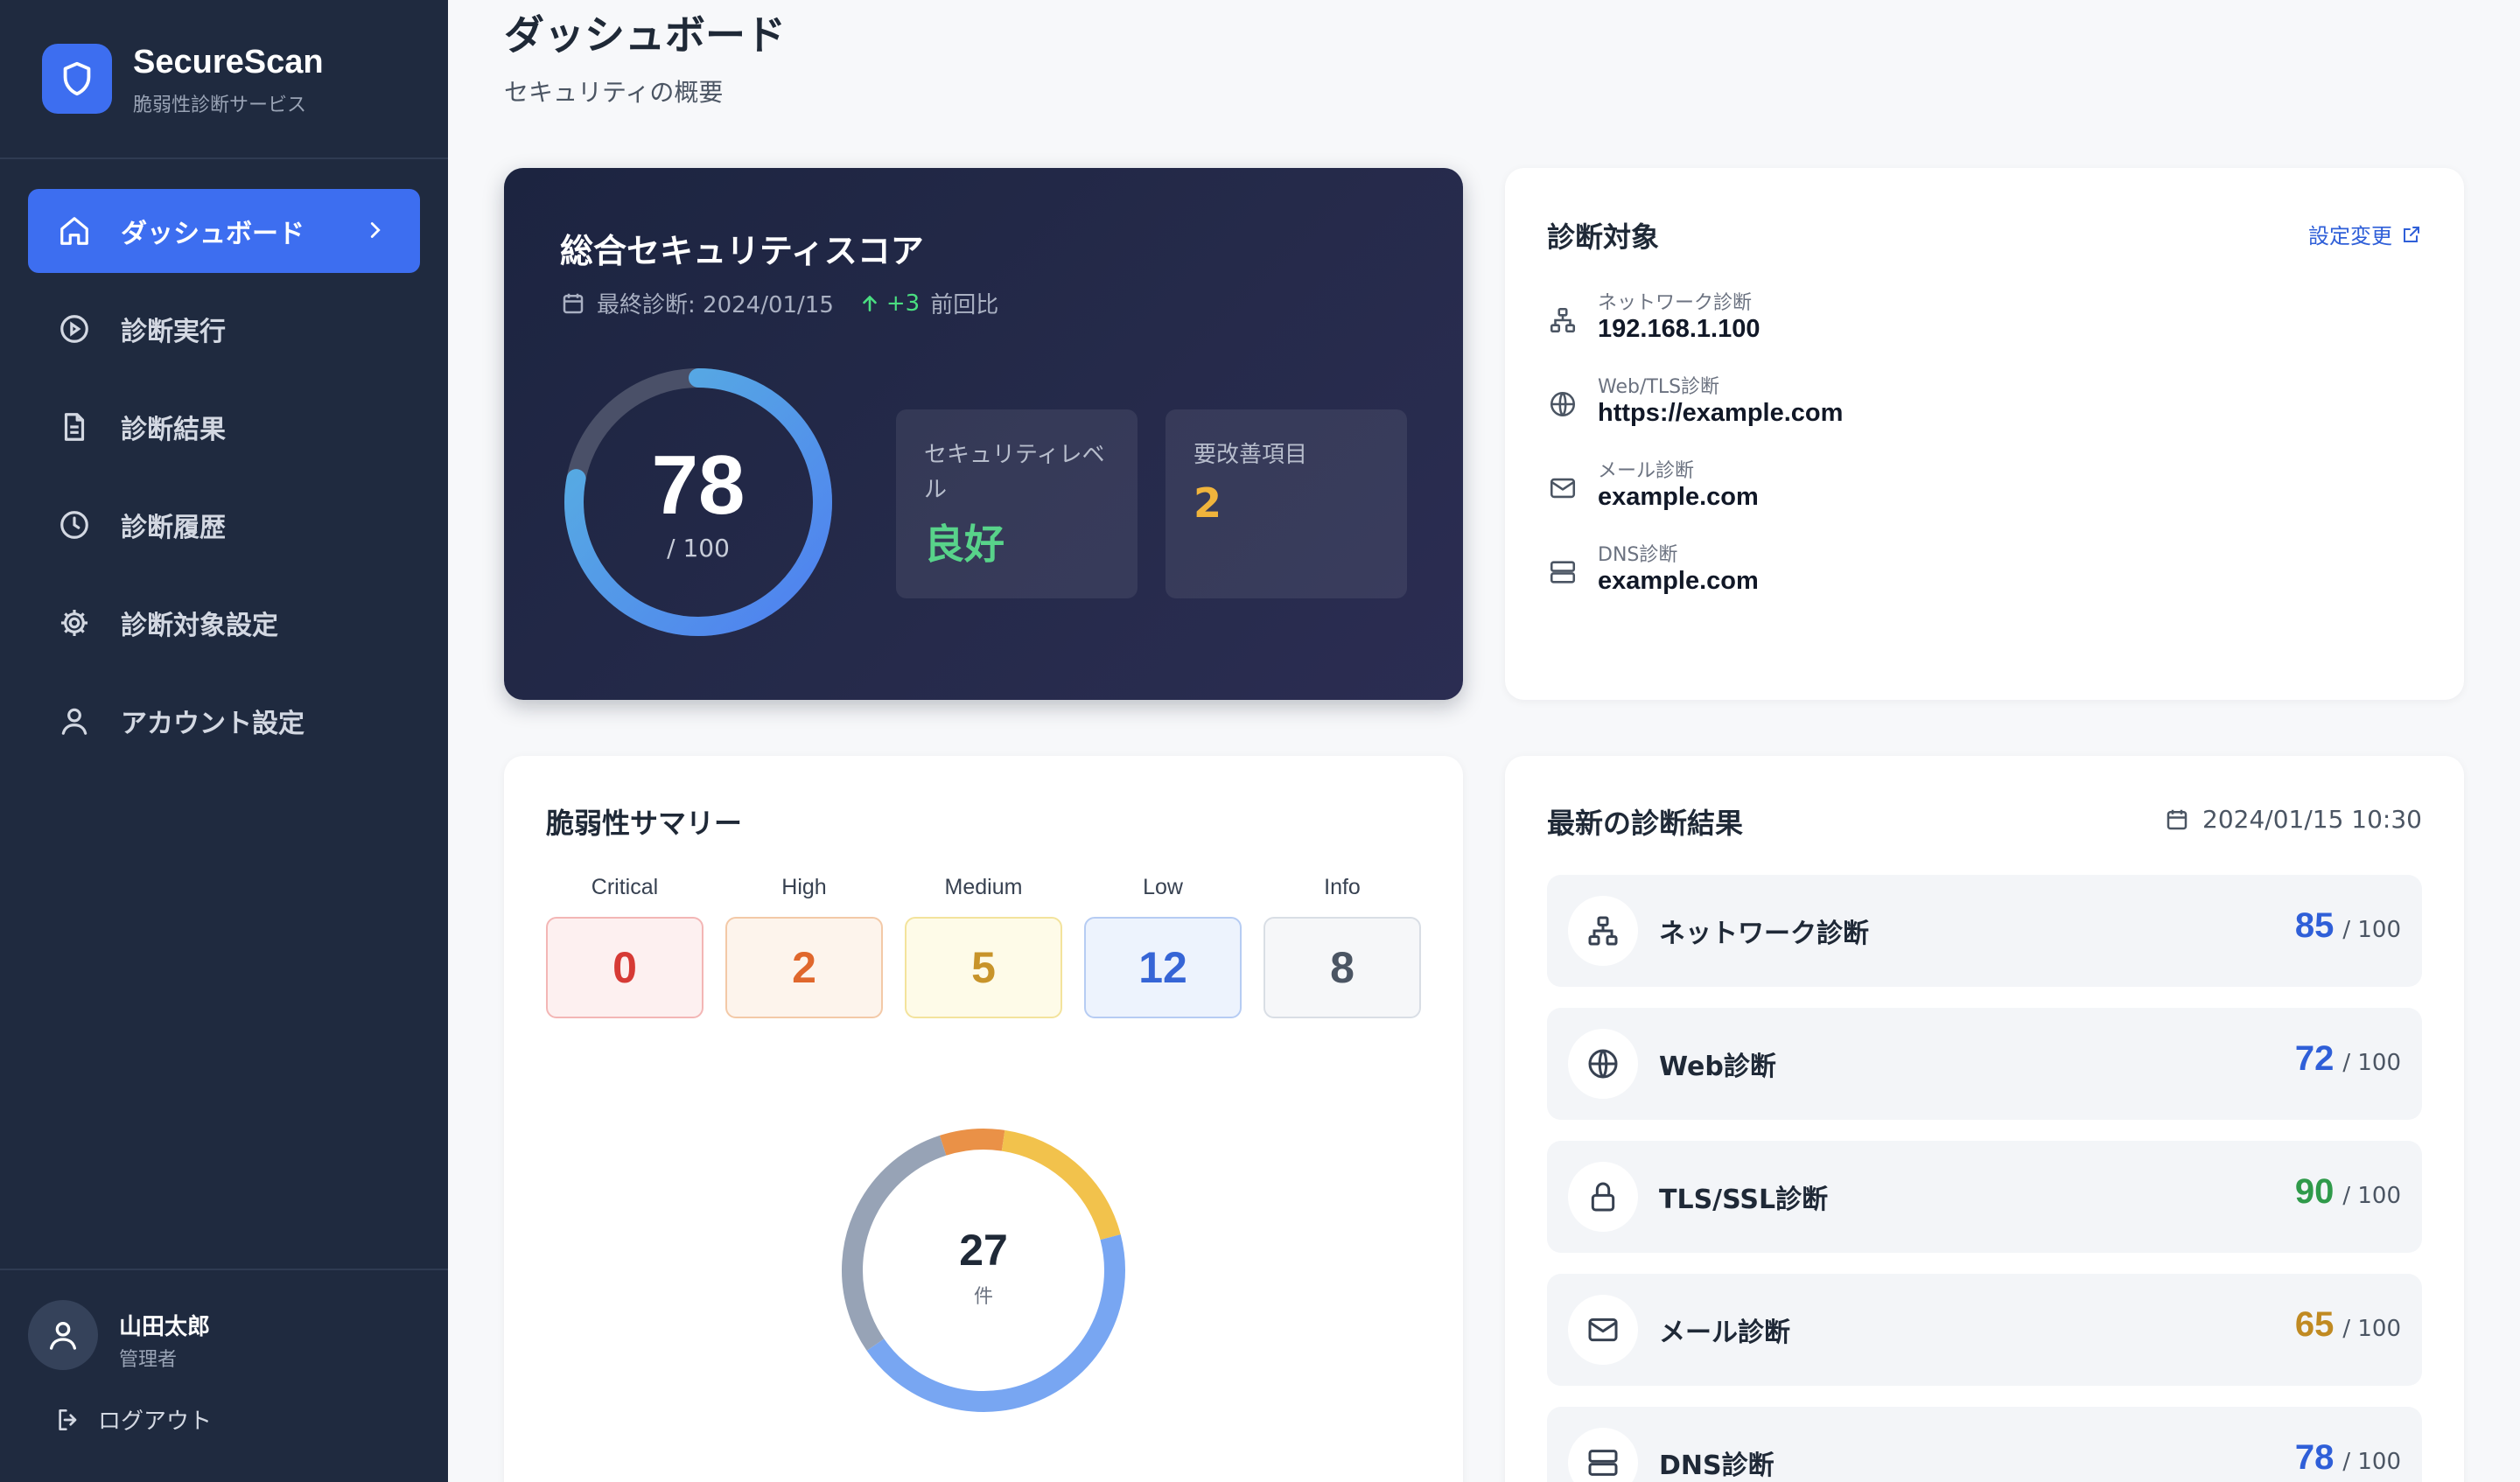 This screenshot has width=2520, height=1482. I want to click on sidebar-item-label: 診断履歴, so click(173, 528).